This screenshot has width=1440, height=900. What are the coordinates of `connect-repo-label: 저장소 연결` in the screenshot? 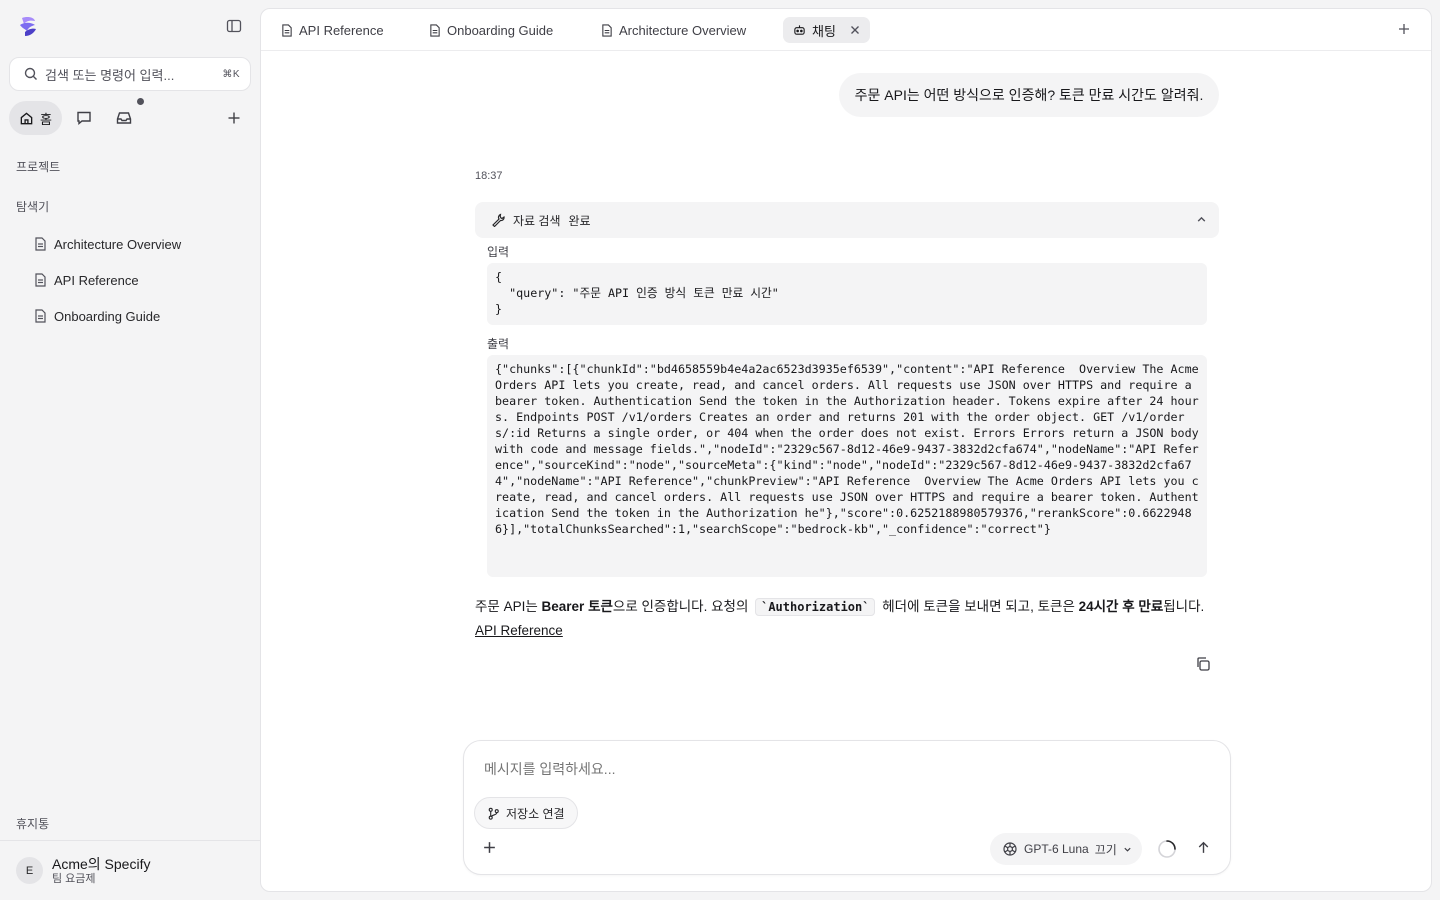 It's located at (535, 813).